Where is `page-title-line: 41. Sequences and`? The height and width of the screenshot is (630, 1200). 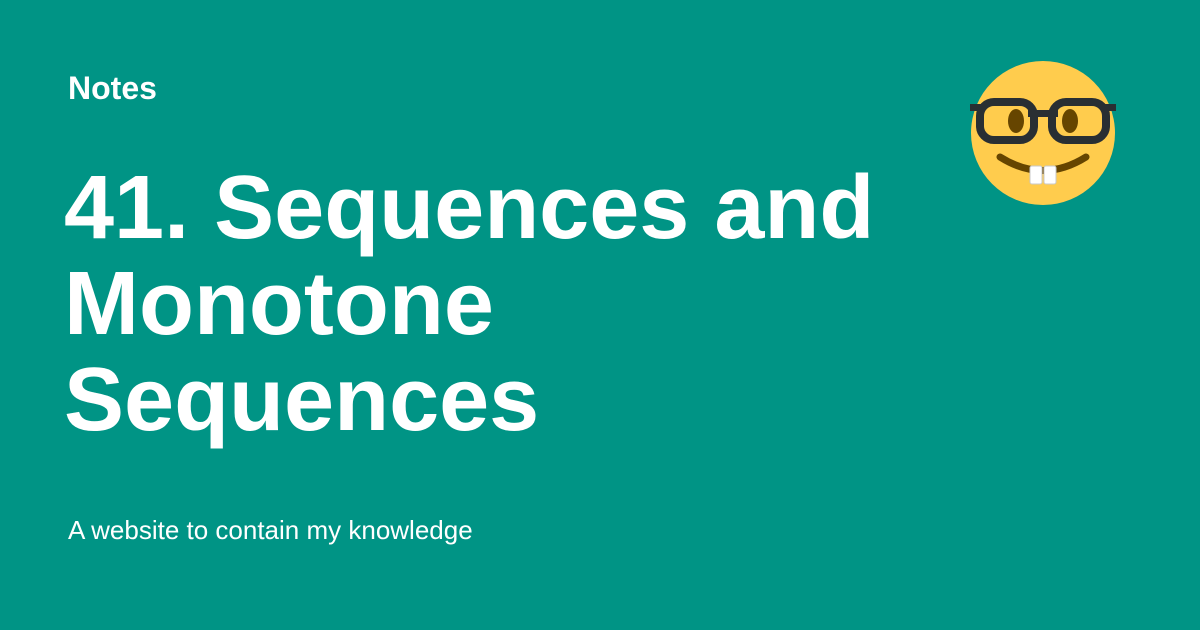 page-title-line: 41. Sequences and is located at coordinates (469, 208).